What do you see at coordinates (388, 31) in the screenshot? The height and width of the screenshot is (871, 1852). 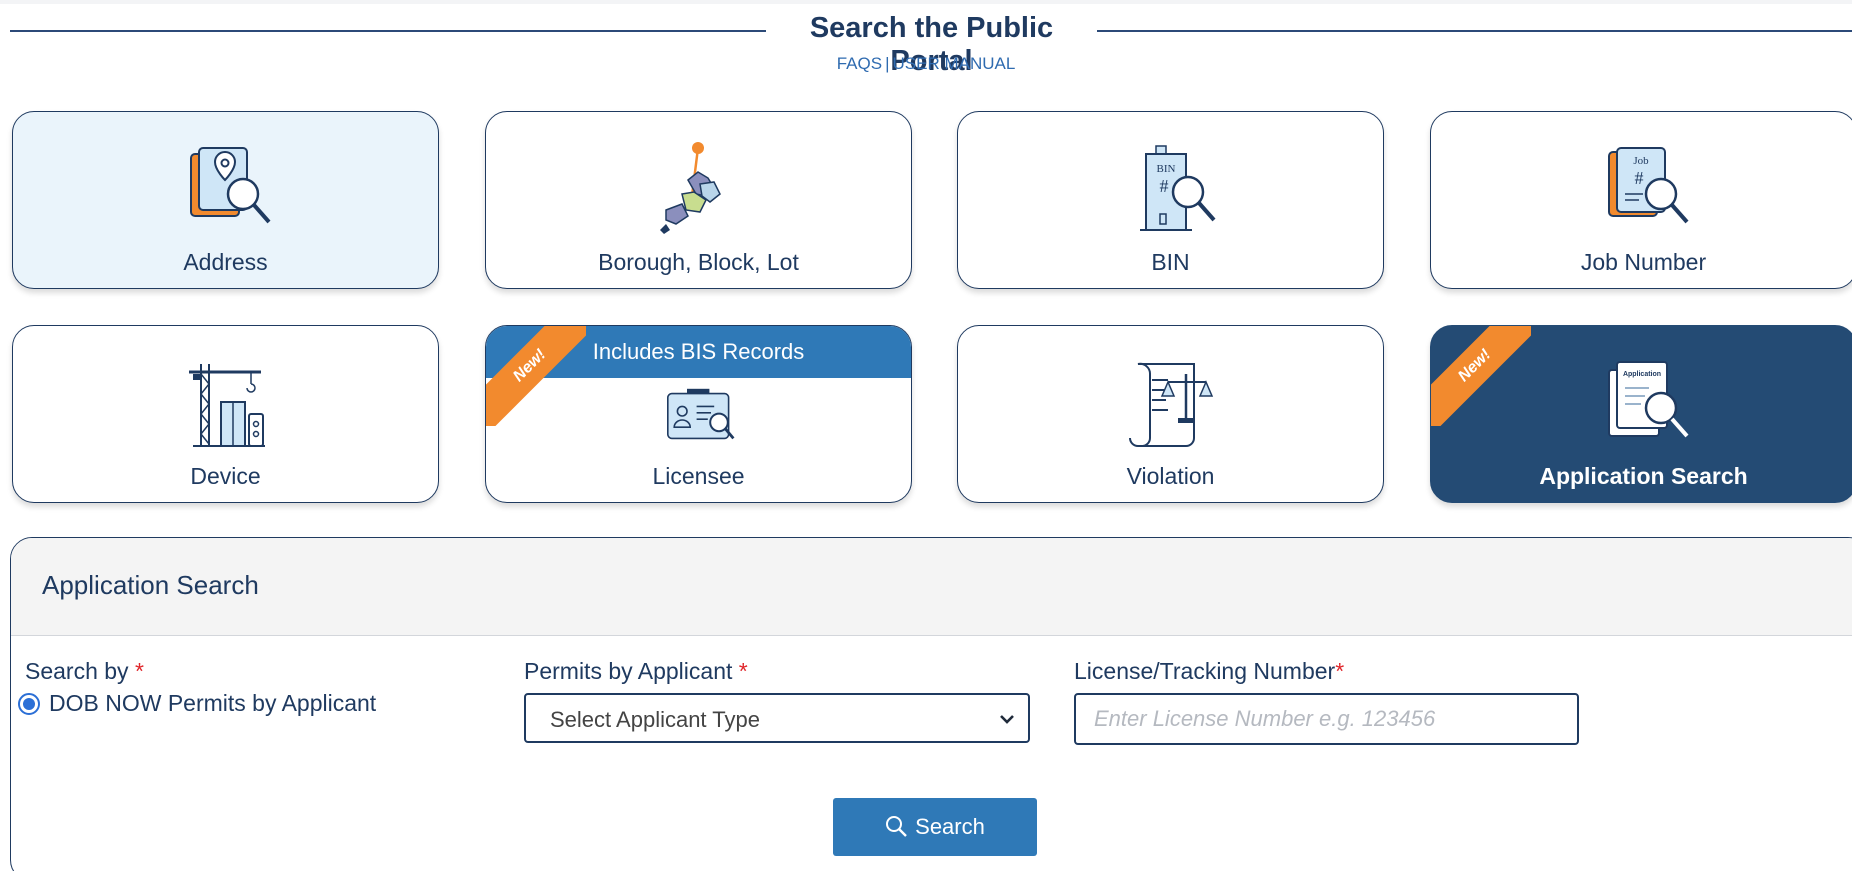 I see `header-divider-left` at bounding box center [388, 31].